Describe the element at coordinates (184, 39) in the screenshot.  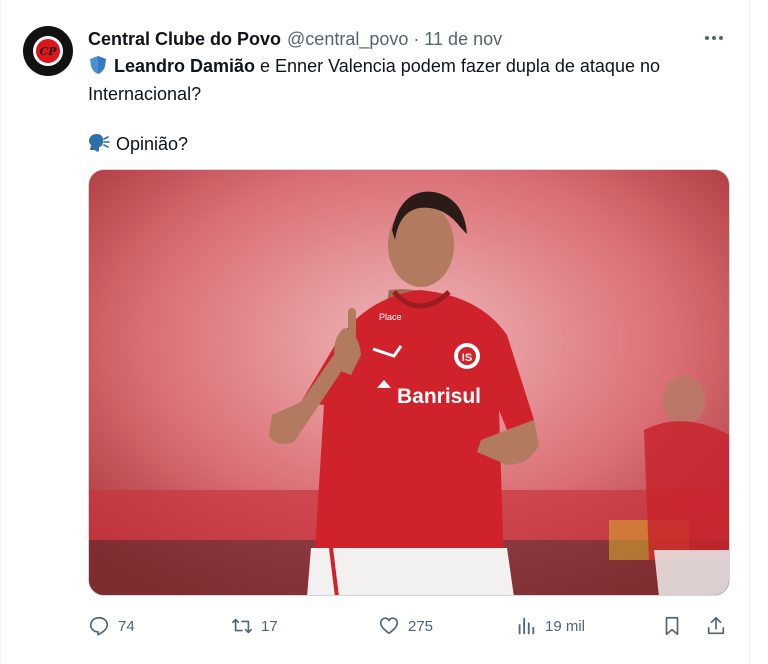
I see `author-name: Central Clube do Povo` at that location.